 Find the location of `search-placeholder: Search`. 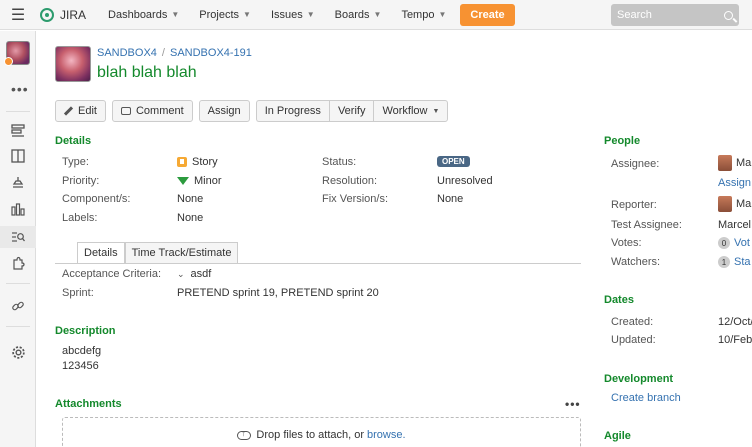

search-placeholder: Search is located at coordinates (634, 15).